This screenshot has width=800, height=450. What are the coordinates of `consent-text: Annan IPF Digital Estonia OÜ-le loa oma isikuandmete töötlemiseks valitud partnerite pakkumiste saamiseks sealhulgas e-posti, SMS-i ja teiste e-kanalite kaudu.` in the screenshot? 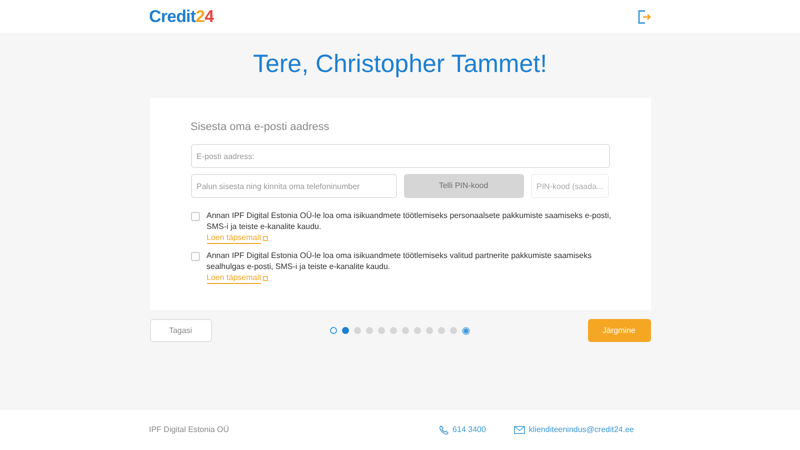 It's located at (399, 261).